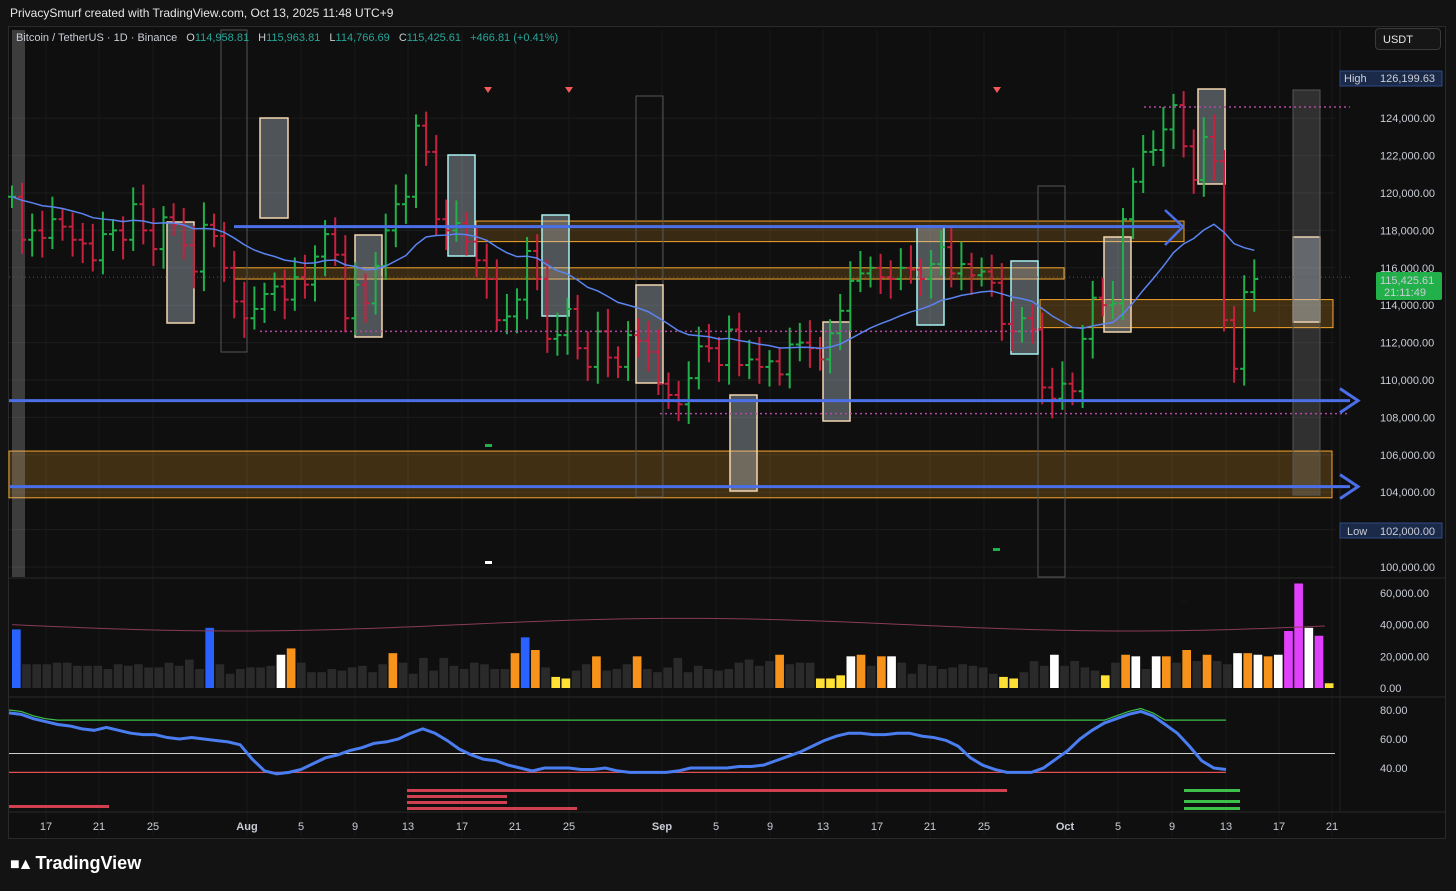 This screenshot has width=1456, height=891. Describe the element at coordinates (1118, 827) in the screenshot. I see `time-tick-label: 5` at that location.